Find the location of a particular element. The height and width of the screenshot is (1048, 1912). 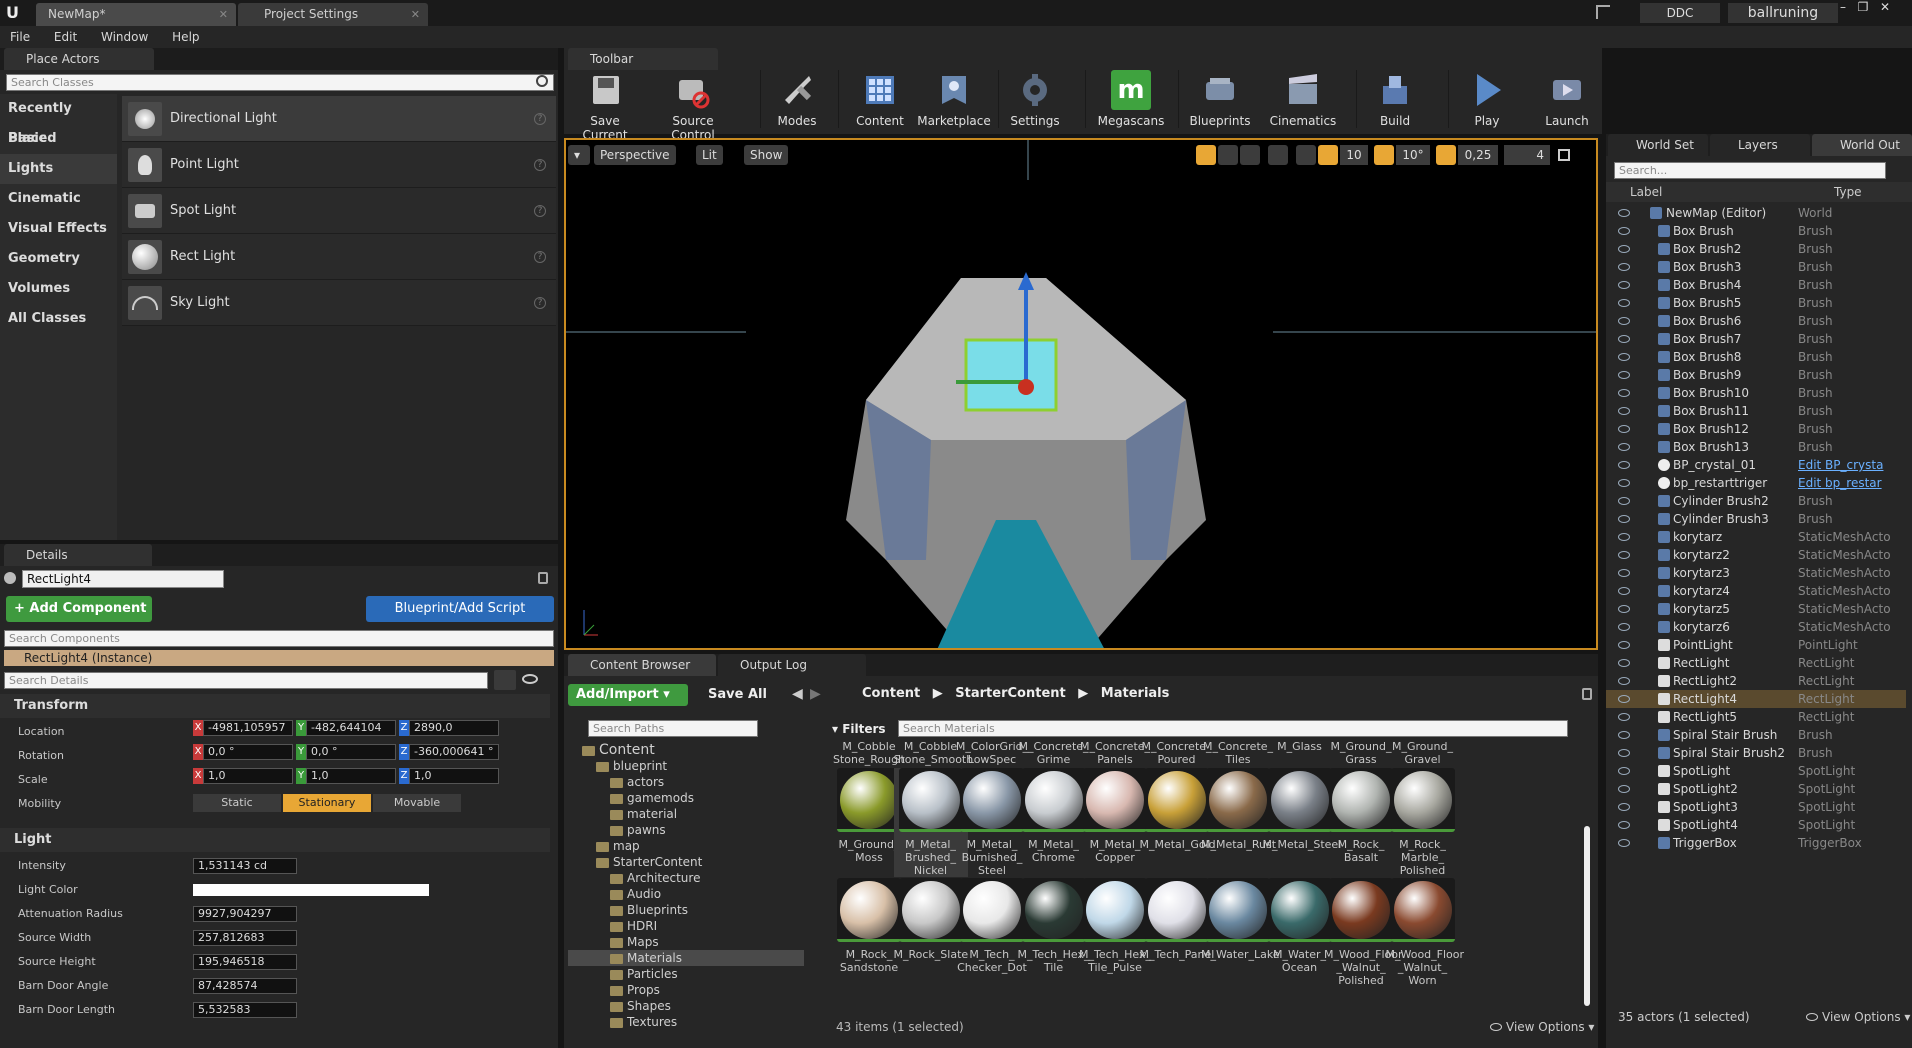

actor-directional-light: Directional Light? is located at coordinates (339, 119).